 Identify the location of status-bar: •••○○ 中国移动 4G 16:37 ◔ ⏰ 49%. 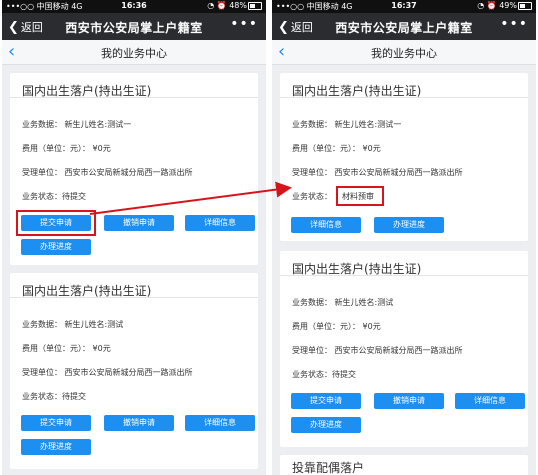
(404, 6).